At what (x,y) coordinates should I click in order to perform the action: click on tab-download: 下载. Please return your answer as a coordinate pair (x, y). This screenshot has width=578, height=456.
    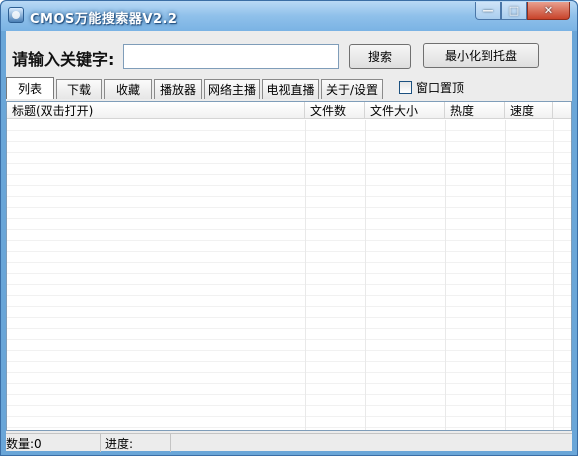
    Looking at the image, I should click on (79, 89).